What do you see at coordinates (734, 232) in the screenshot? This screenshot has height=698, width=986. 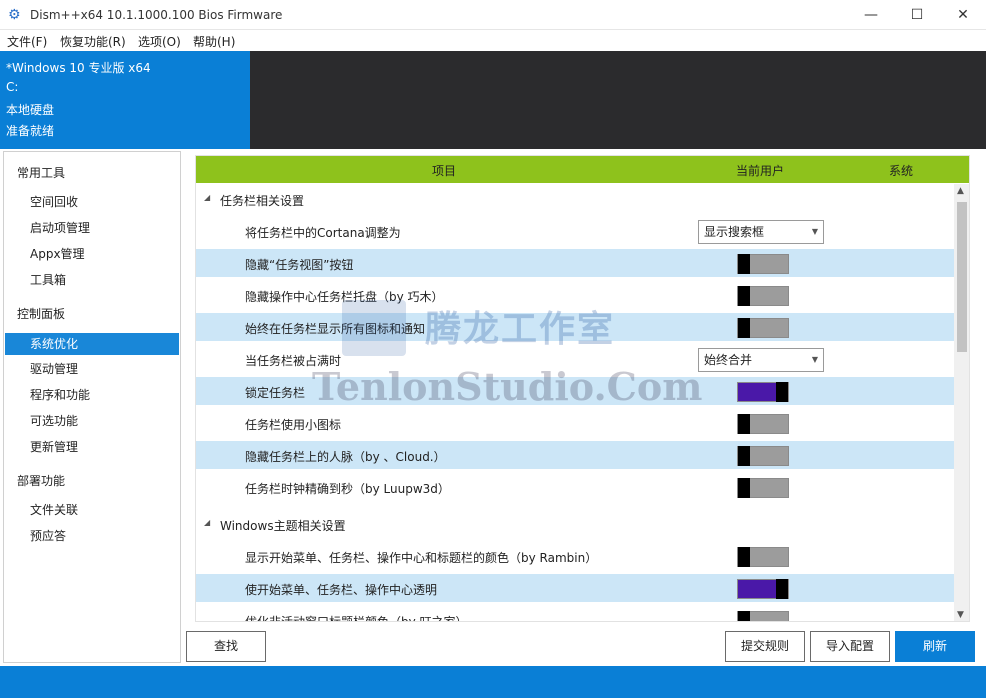 I see `dropdown-value: 显示搜索框` at bounding box center [734, 232].